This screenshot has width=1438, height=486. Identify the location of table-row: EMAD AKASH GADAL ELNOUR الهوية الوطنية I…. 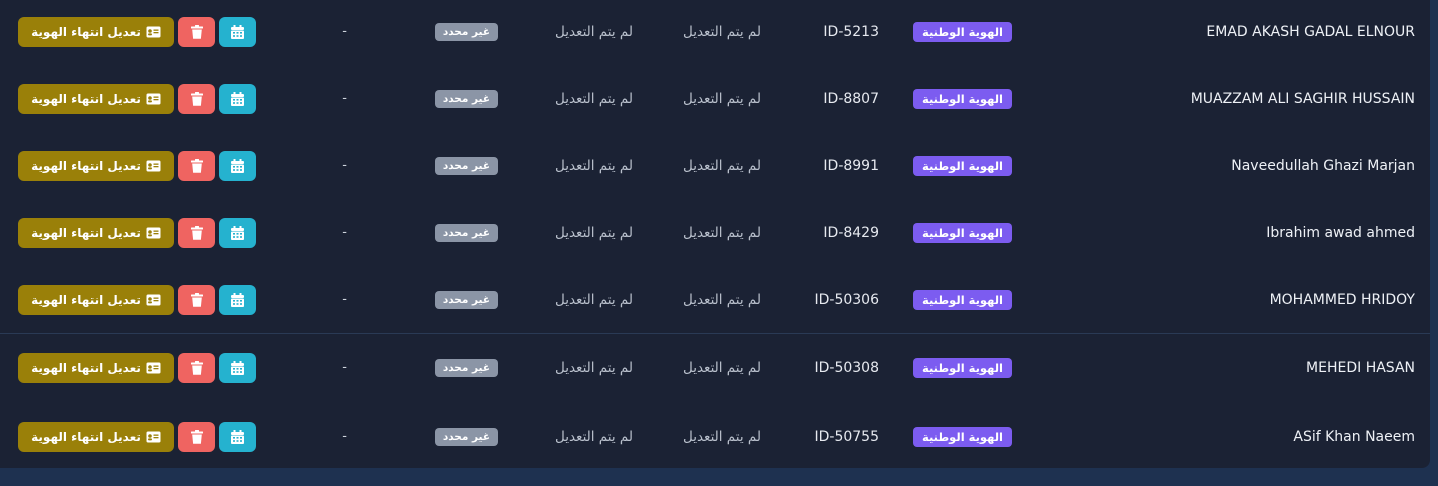
(715, 32).